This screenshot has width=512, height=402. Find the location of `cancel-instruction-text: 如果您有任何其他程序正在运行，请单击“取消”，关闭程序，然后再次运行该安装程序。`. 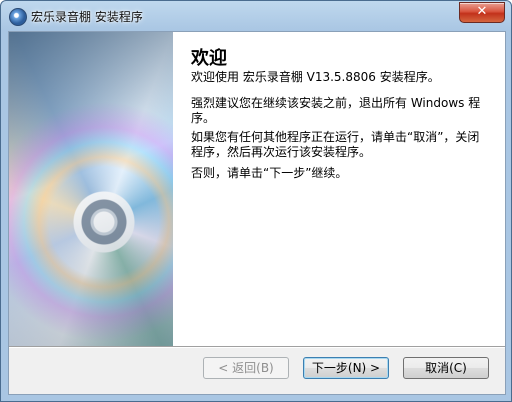

cancel-instruction-text: 如果您有任何其他程序正在运行，请单击“取消”，关闭程序，然后再次运行该安装程序。 is located at coordinates (335, 144).